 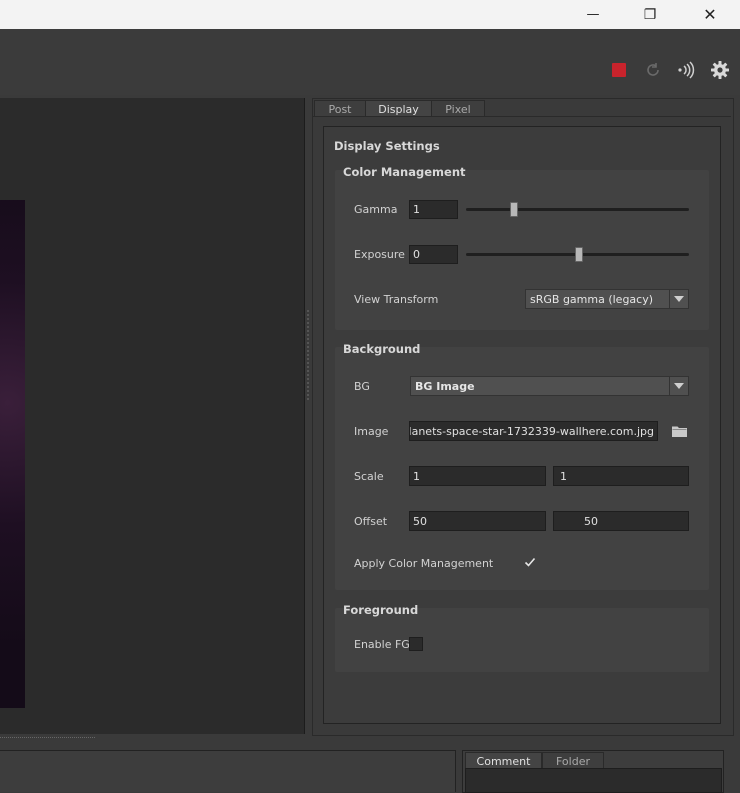 I want to click on bg-value: BG Image, so click(x=445, y=386).